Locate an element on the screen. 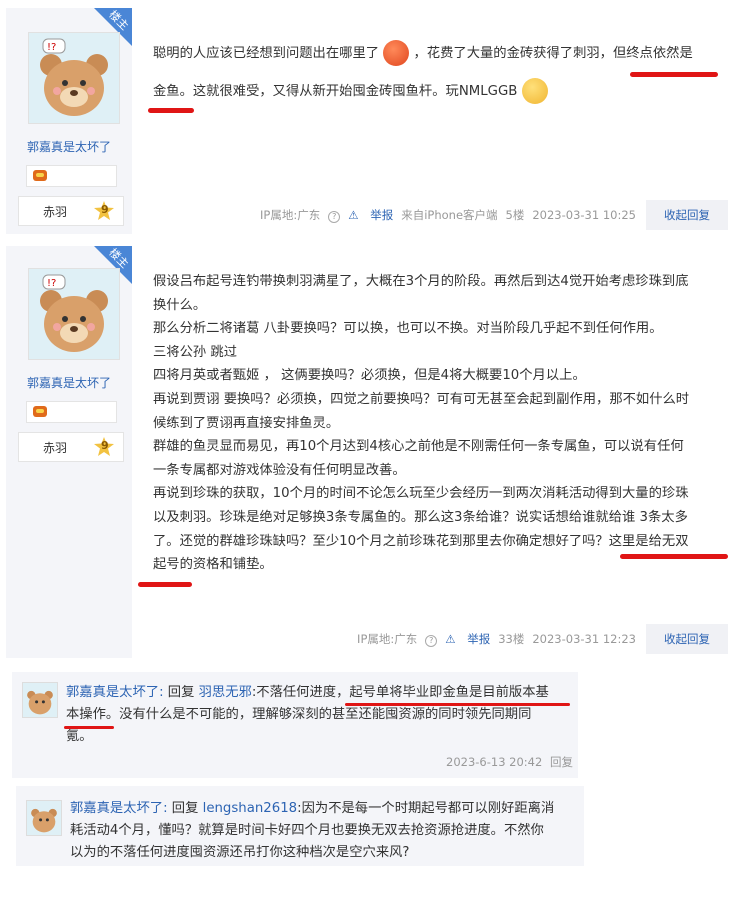 This screenshot has width=750, height=903. post-time: 2023-03-31 10:25 is located at coordinates (584, 215).